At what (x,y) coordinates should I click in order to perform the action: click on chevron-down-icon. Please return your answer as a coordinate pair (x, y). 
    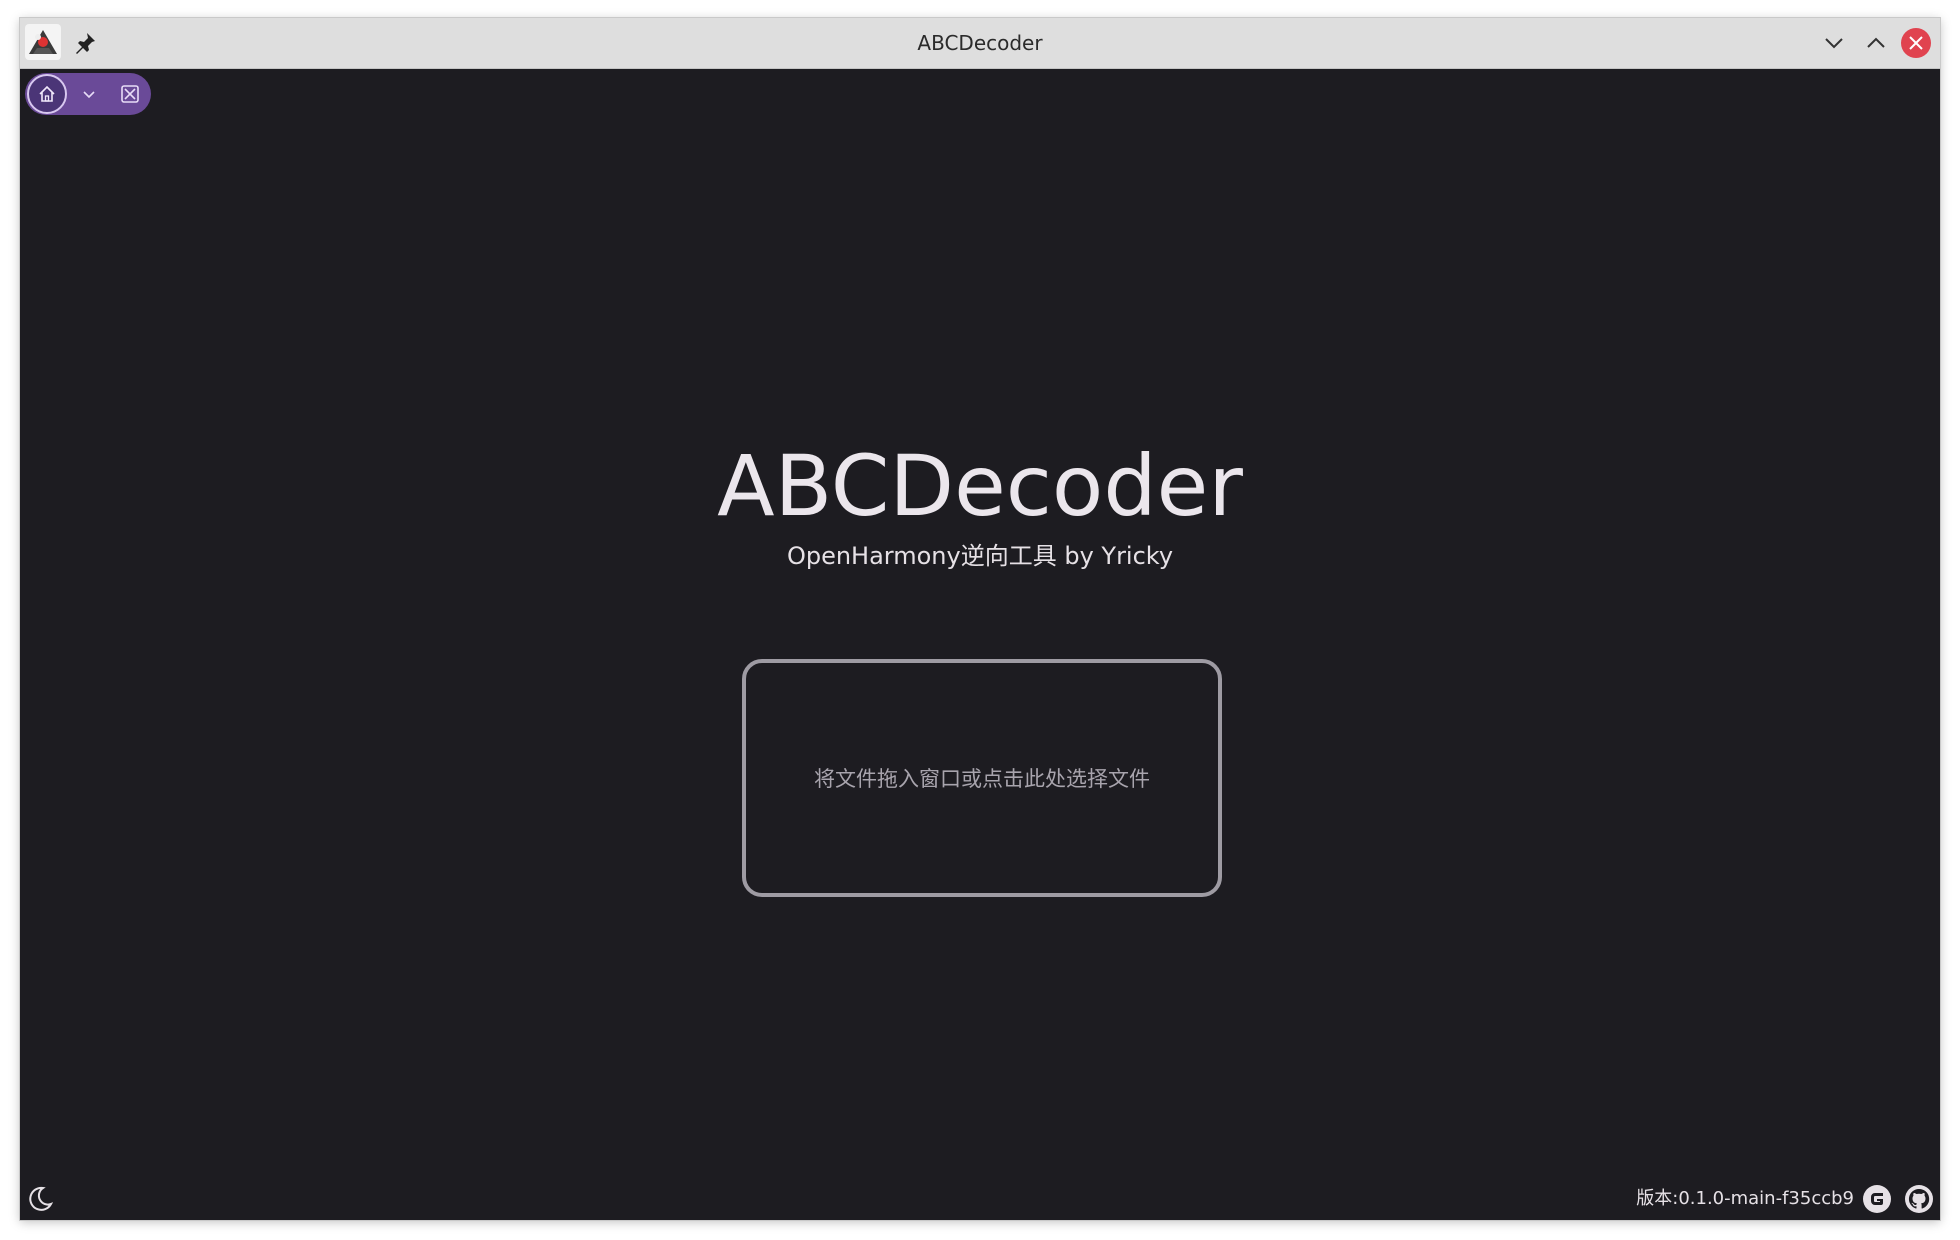
    Looking at the image, I should click on (89, 94).